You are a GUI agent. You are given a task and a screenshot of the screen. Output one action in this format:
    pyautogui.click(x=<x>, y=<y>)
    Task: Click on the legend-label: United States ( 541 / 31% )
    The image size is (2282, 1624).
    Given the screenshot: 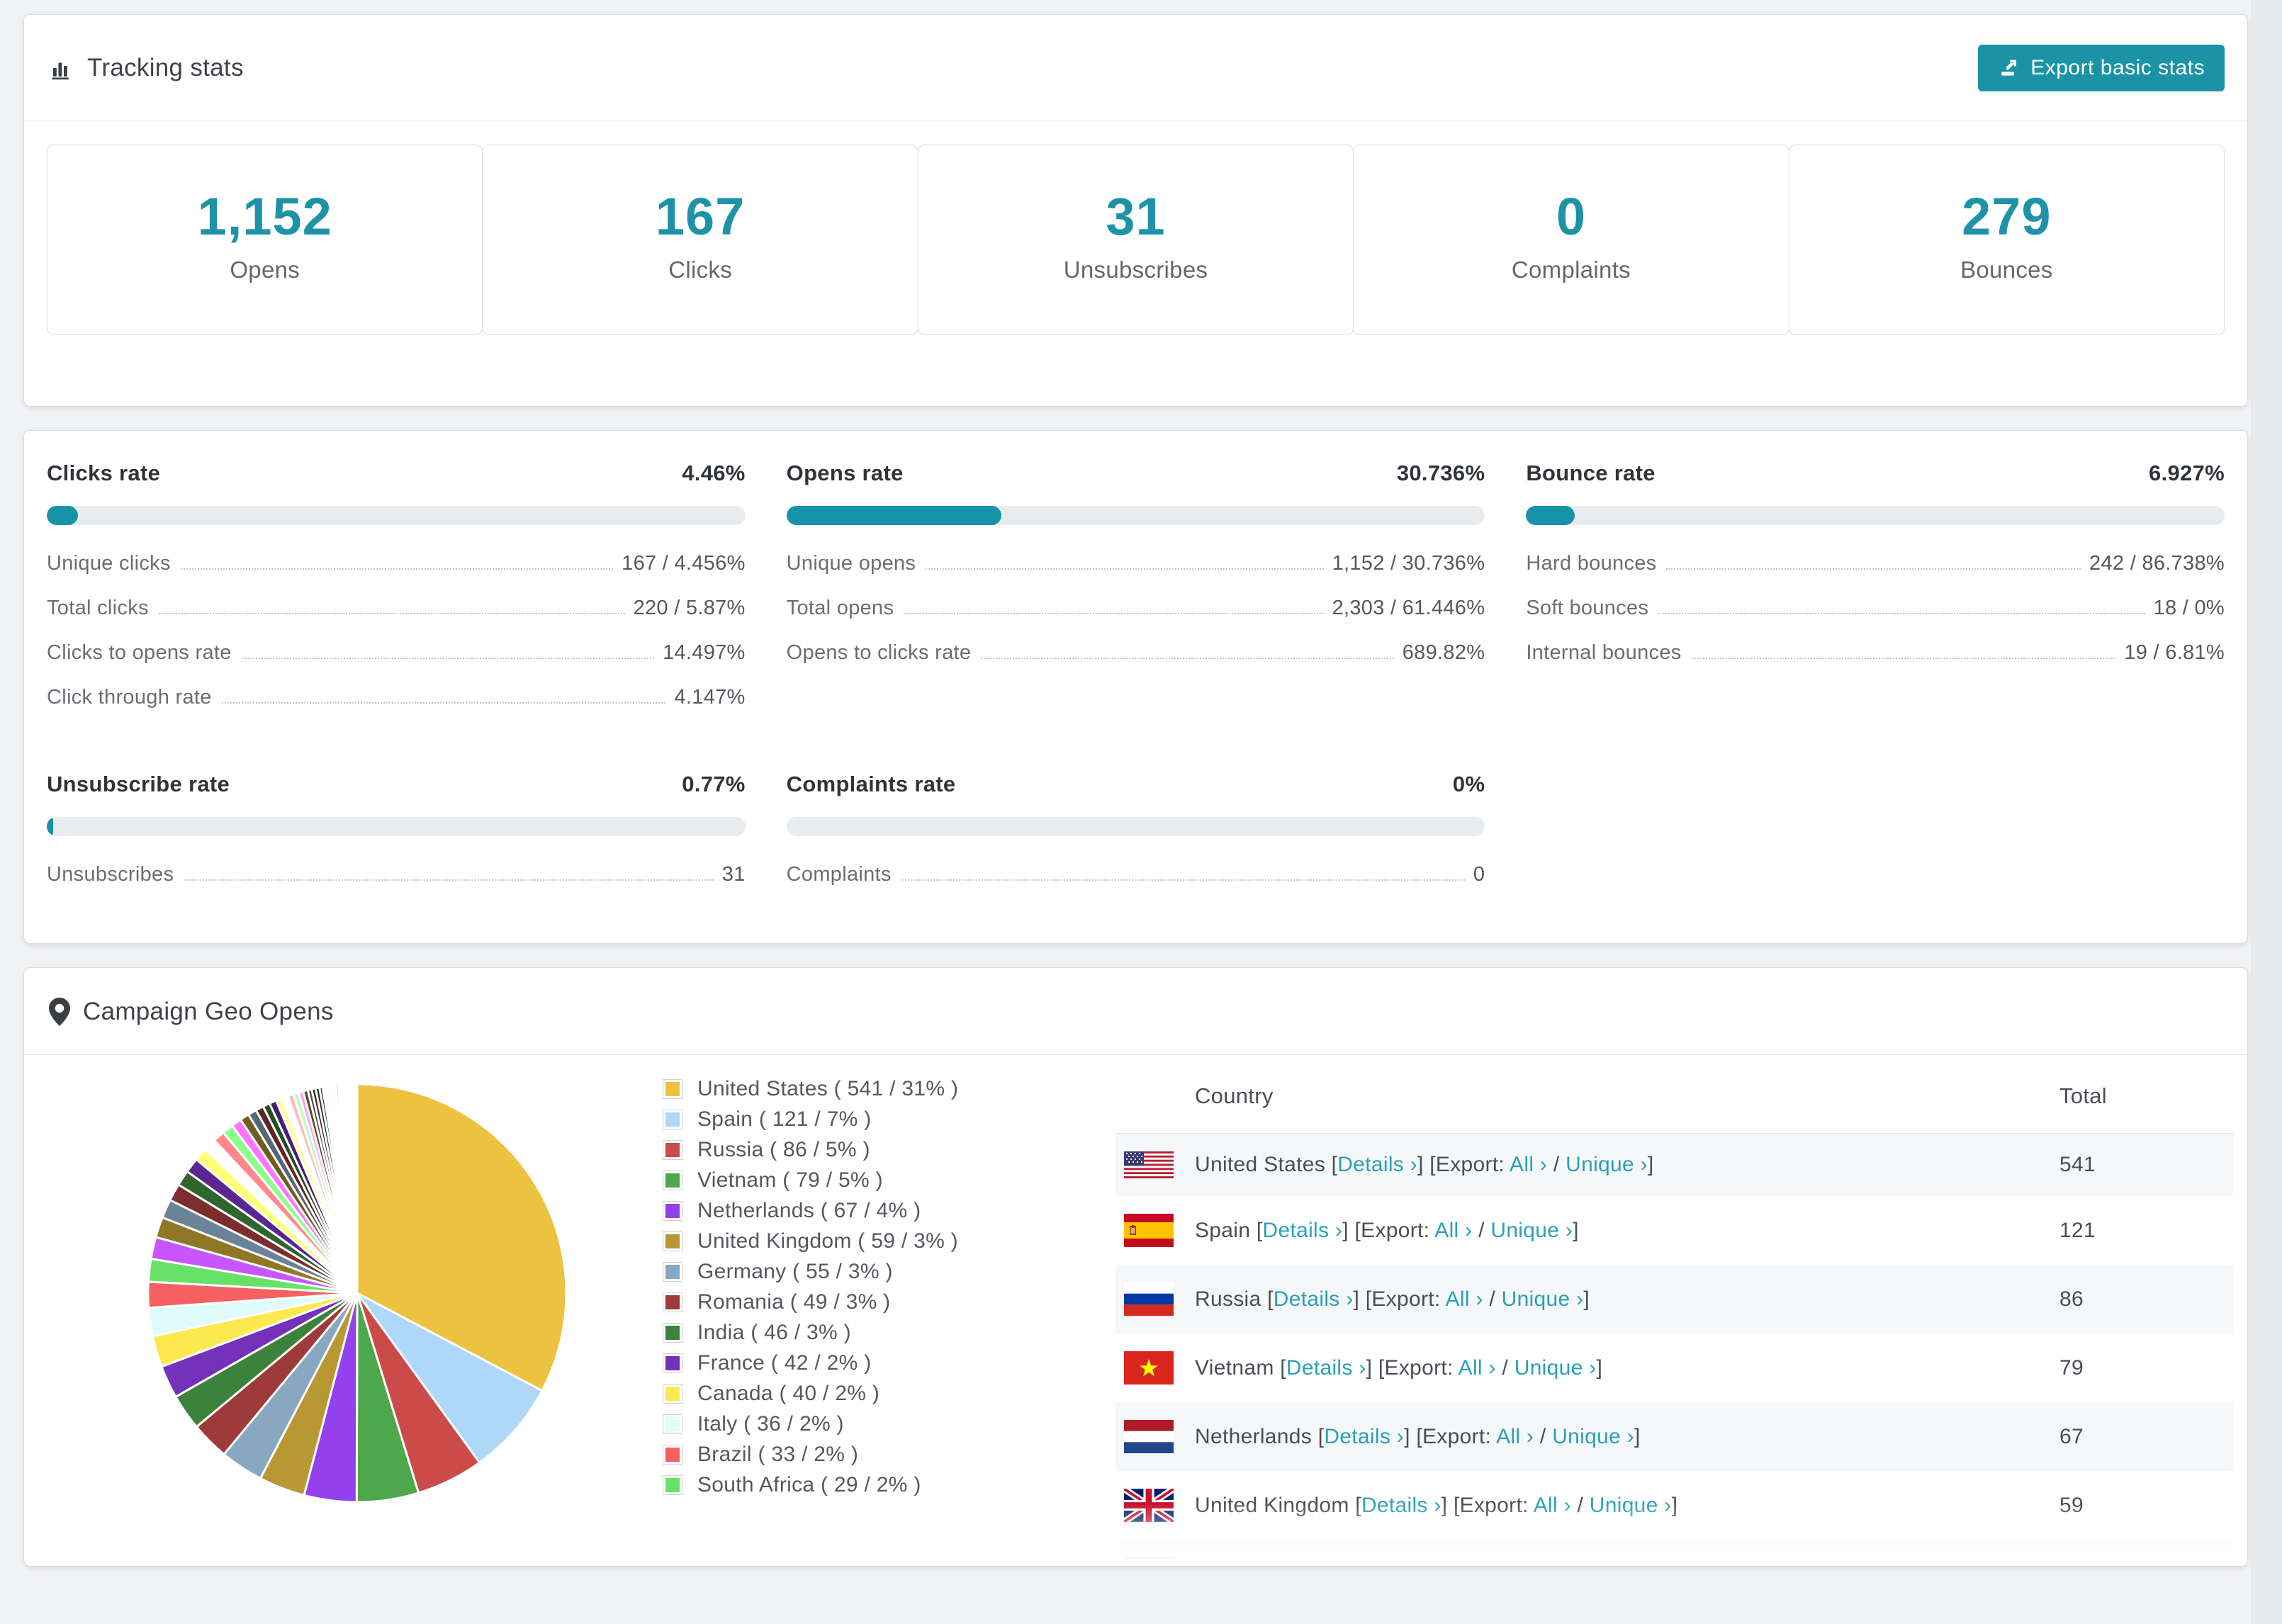 What is the action you would take?
    pyautogui.click(x=828, y=1088)
    